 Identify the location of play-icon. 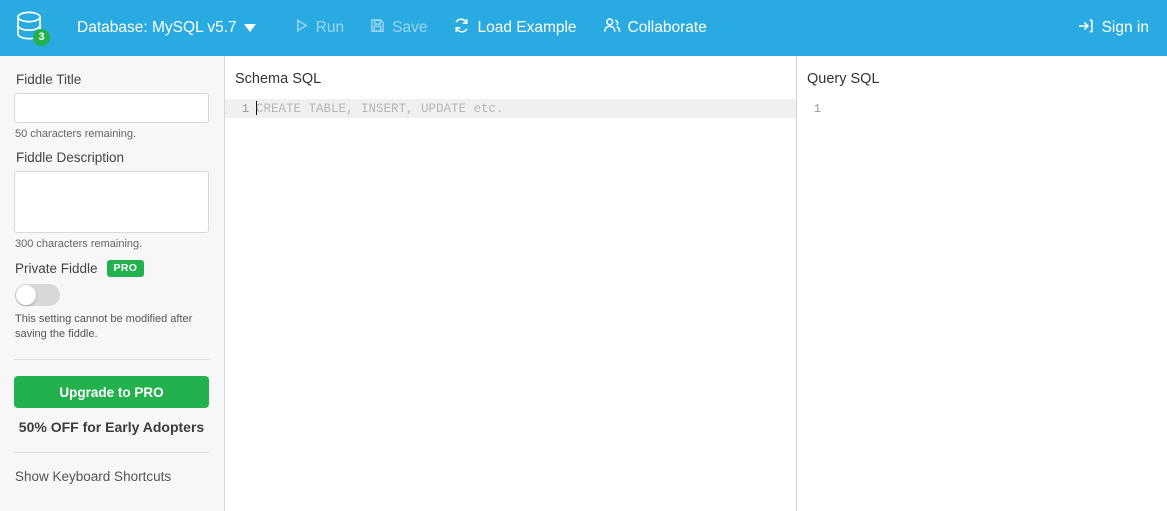
(301, 28).